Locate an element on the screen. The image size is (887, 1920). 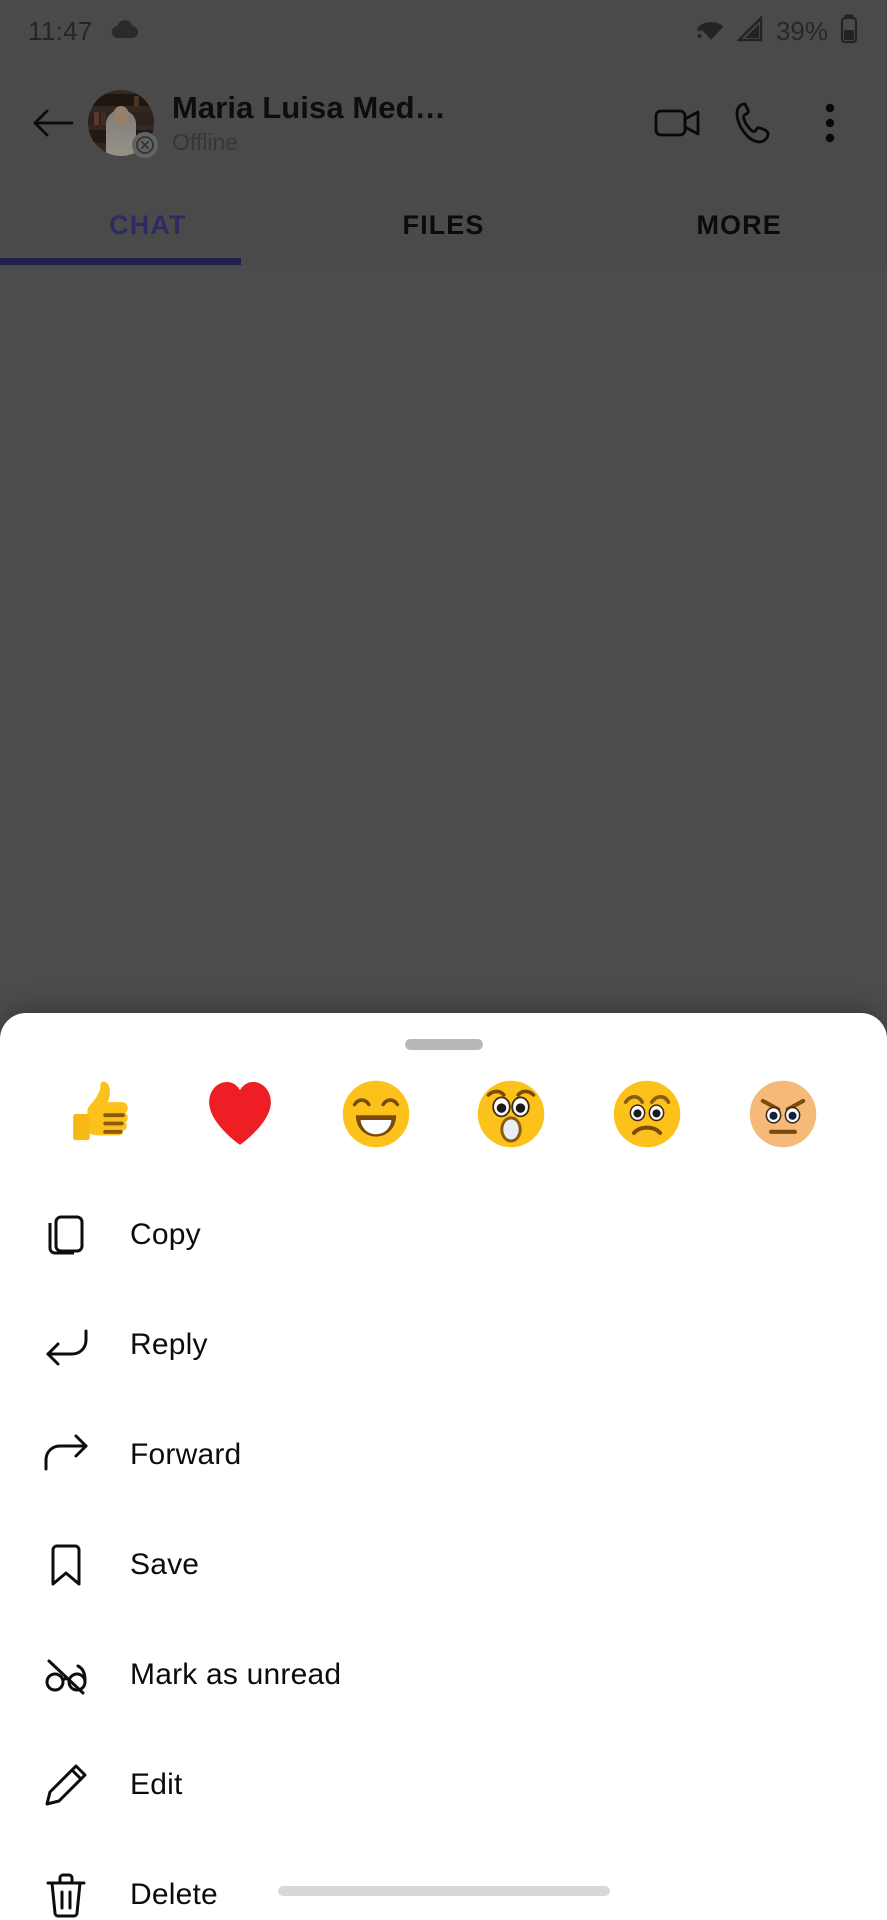
overflow-menu-button is located at coordinates (830, 123).